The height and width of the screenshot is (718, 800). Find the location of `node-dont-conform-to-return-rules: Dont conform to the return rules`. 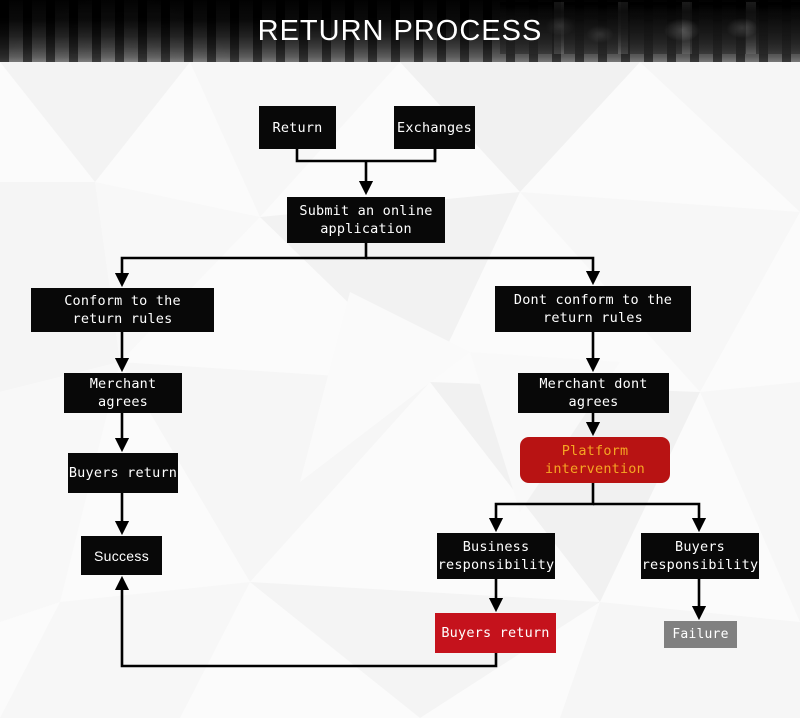

node-dont-conform-to-return-rules: Dont conform to the return rules is located at coordinates (593, 309).